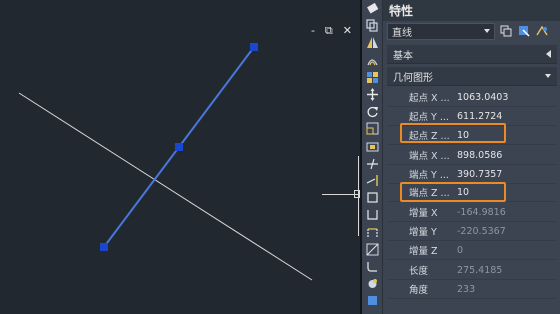  I want to click on start-z-highlight-box, so click(453, 133).